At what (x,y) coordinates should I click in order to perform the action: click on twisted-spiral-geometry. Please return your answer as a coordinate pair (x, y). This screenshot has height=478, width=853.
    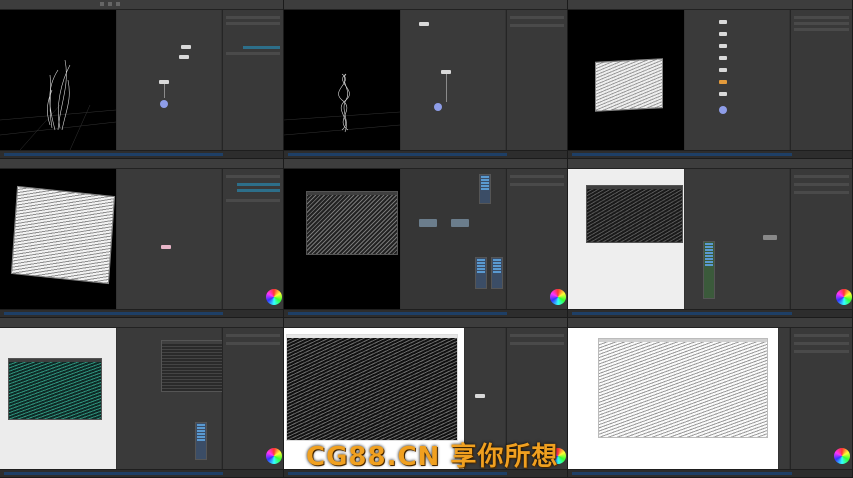
    Looking at the image, I should click on (342, 104).